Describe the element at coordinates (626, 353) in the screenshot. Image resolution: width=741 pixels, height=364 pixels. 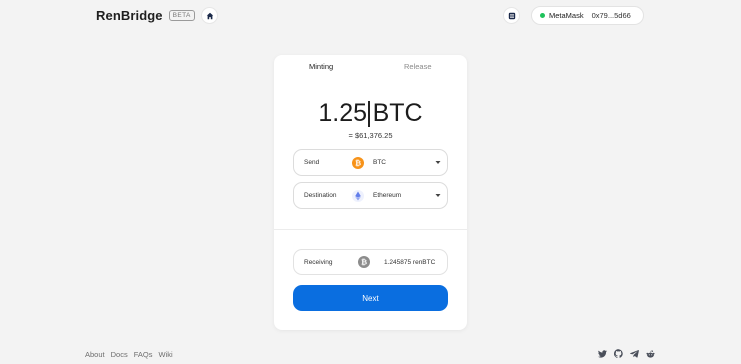
I see `social-links` at that location.